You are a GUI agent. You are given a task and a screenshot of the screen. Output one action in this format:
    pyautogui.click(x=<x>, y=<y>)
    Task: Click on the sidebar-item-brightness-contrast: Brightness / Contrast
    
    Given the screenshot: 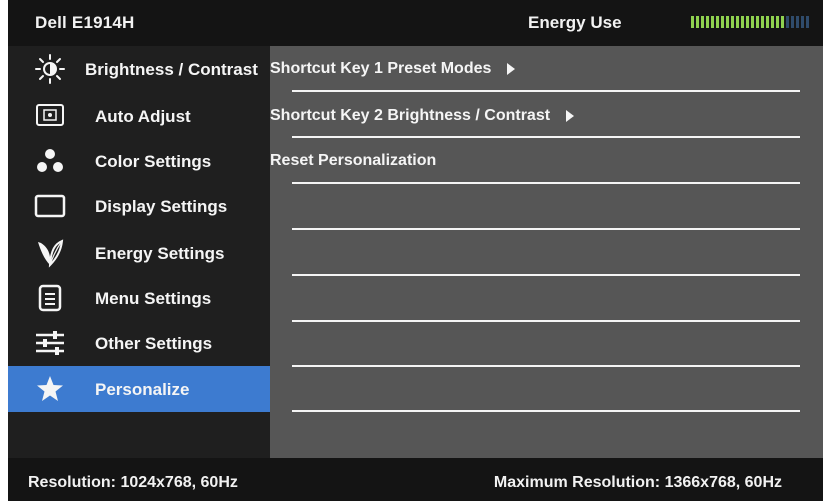 What is the action you would take?
    pyautogui.click(x=139, y=69)
    